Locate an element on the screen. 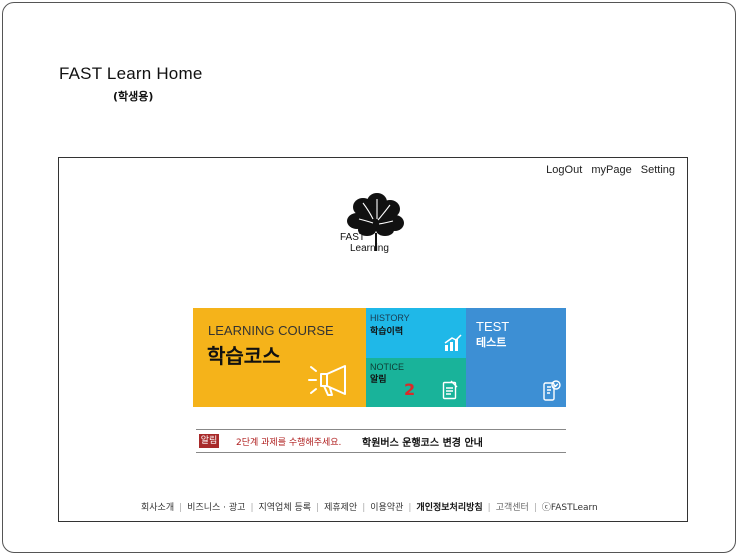 This screenshot has height=557, width=740. alert-message-bus: 학원버스 운행코스 변경 안내 is located at coordinates (422, 441).